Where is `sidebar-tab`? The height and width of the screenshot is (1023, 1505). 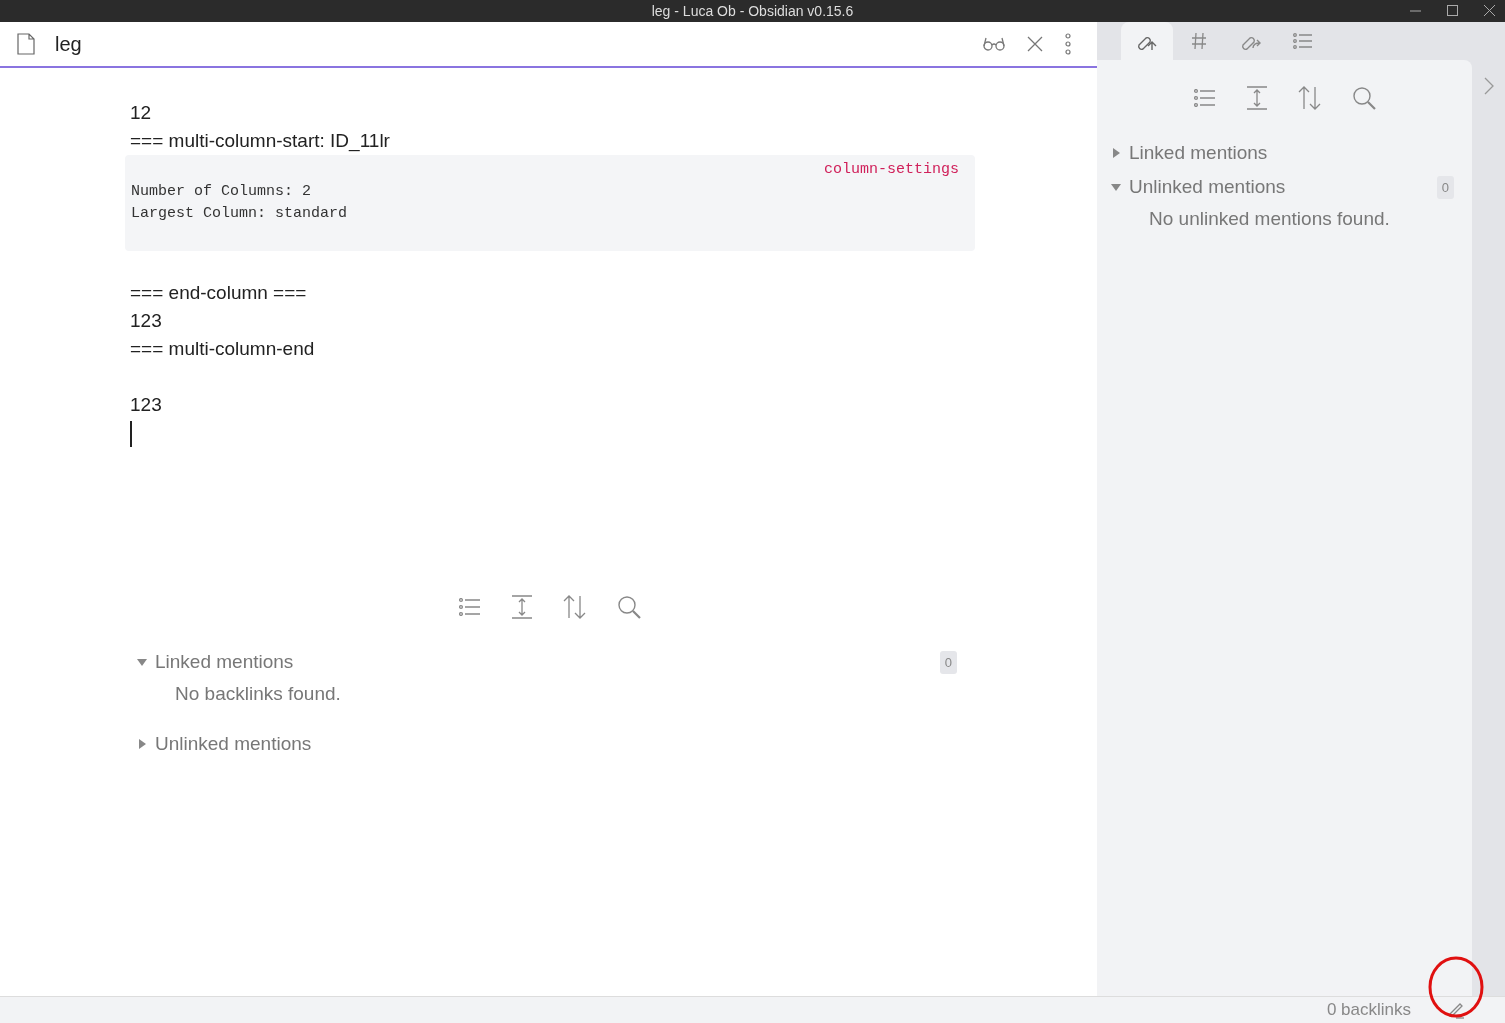
sidebar-tab is located at coordinates (1147, 41).